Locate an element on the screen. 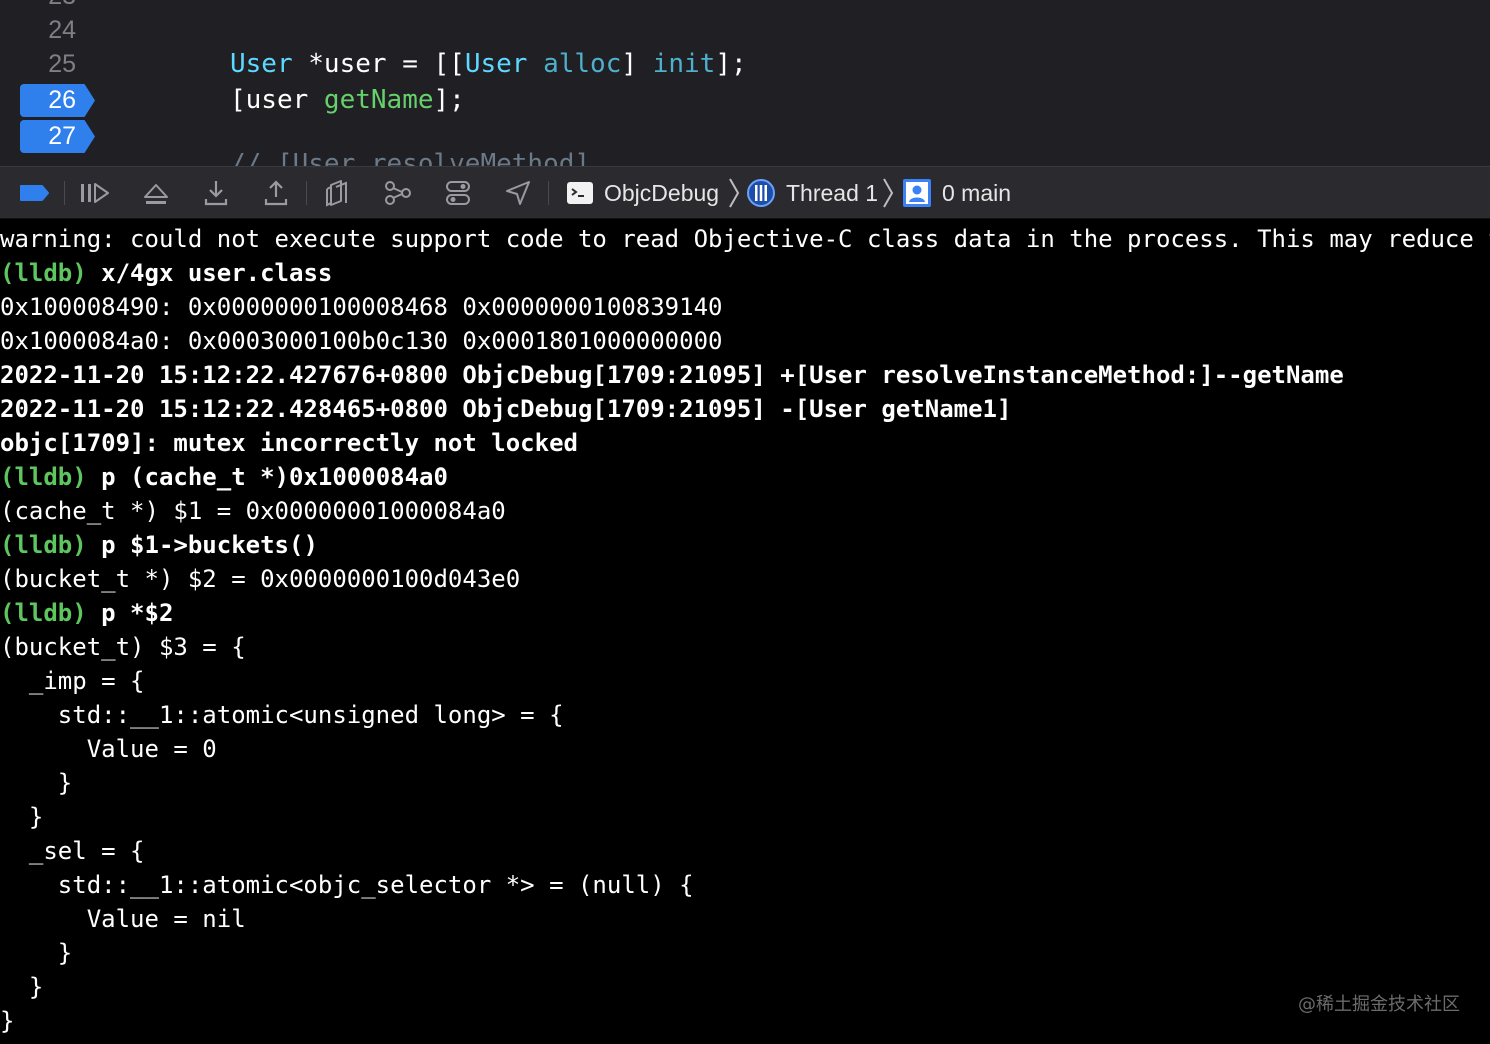 The width and height of the screenshot is (1490, 1044). console-output: std::__1::atomic<unsigned long> = { is located at coordinates (282, 715).